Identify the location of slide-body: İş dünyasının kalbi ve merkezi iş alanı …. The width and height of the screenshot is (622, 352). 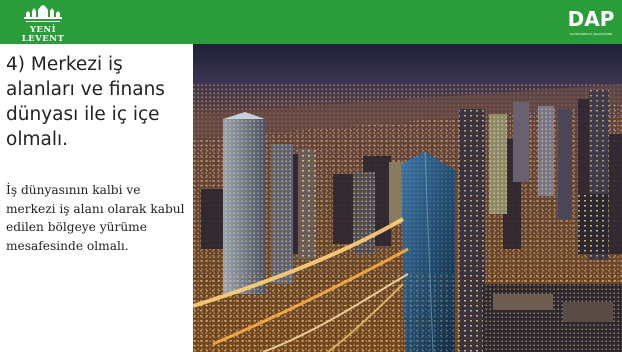
(95, 218).